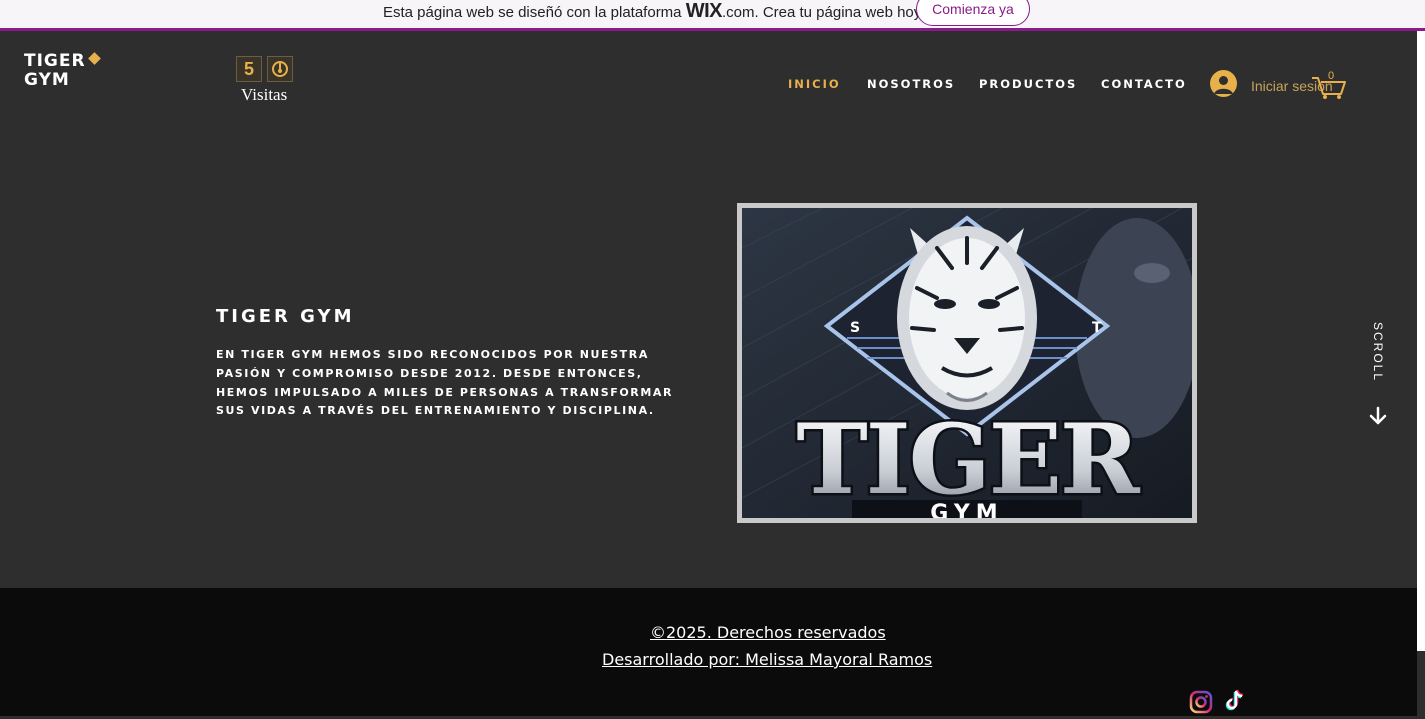 The image size is (1425, 719). What do you see at coordinates (94, 58) in the screenshot?
I see `diamond-icon` at bounding box center [94, 58].